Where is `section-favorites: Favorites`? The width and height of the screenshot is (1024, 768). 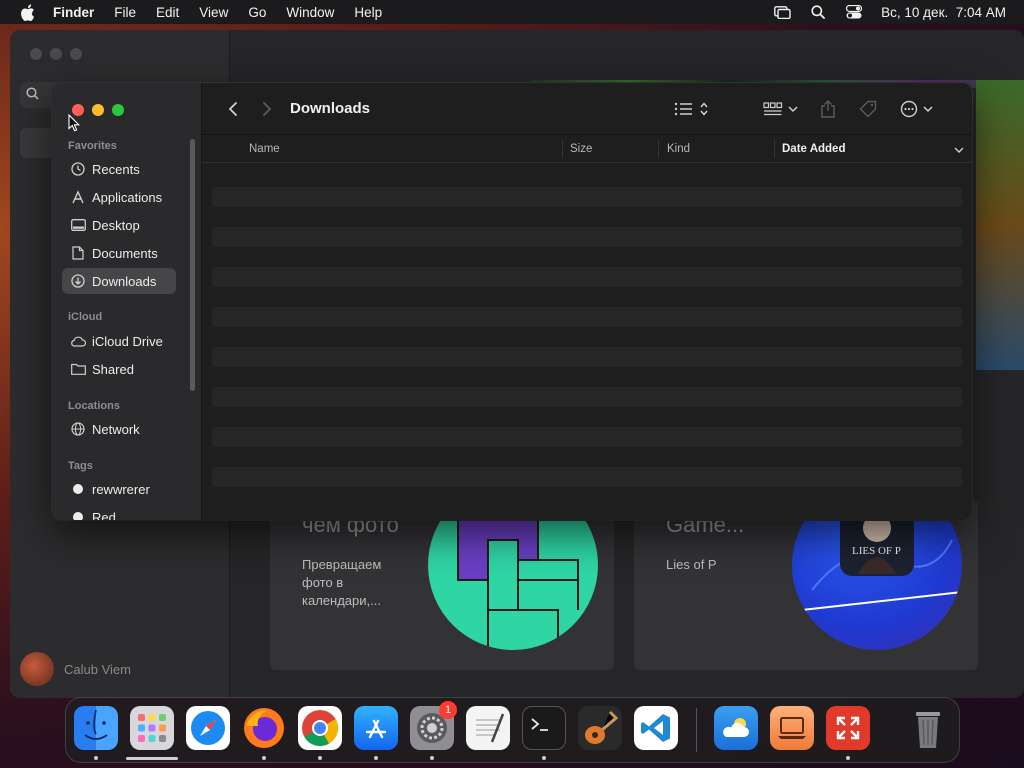 section-favorites: Favorites is located at coordinates (92, 146).